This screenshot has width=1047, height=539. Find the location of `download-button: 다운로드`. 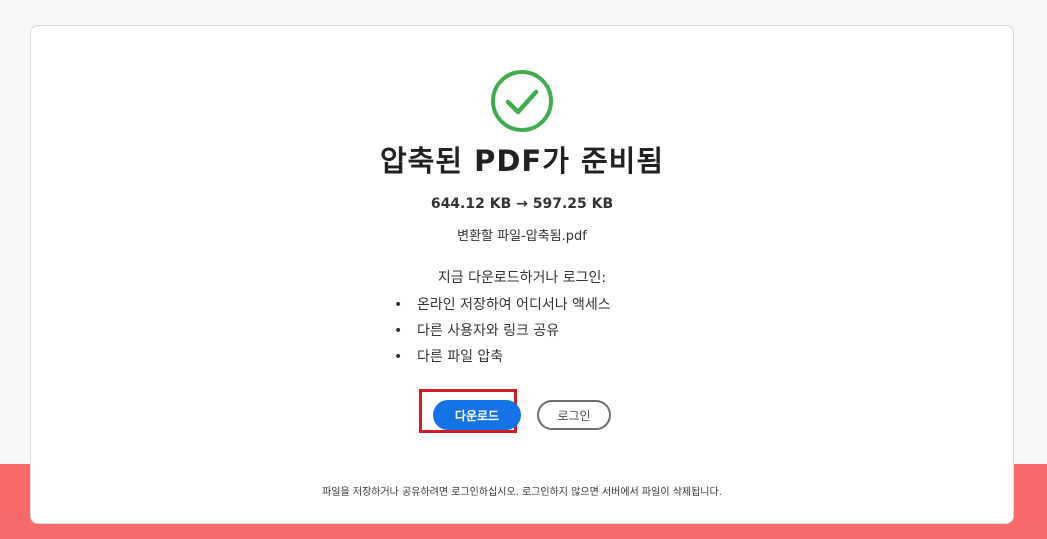

download-button: 다운로드 is located at coordinates (477, 415).